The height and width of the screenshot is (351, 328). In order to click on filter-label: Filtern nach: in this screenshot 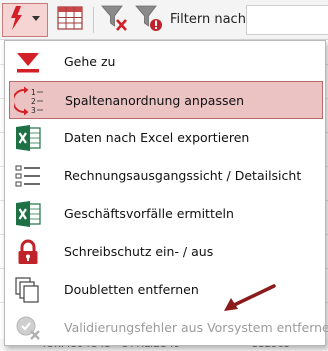, I will do `click(210, 19)`.